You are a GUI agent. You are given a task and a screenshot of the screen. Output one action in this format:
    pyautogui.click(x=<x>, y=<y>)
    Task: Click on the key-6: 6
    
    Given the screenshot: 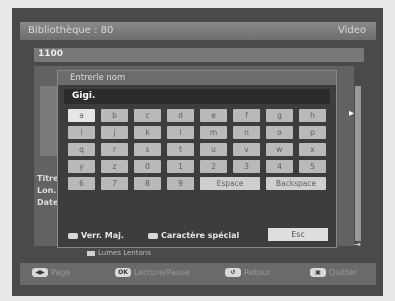 What is the action you would take?
    pyautogui.click(x=81, y=183)
    